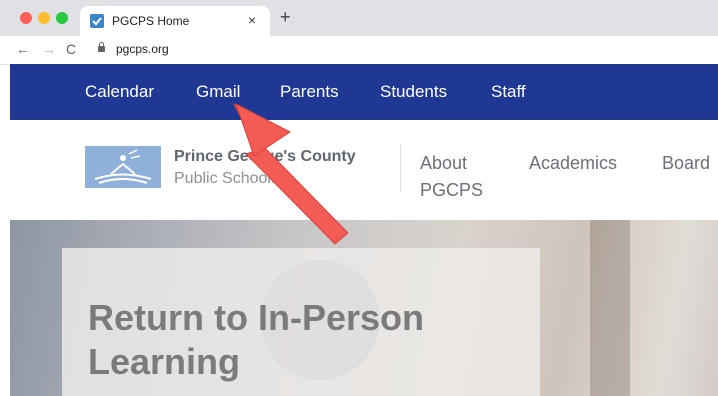  Describe the element at coordinates (686, 163) in the screenshot. I see `main-nav-board: Board` at that location.